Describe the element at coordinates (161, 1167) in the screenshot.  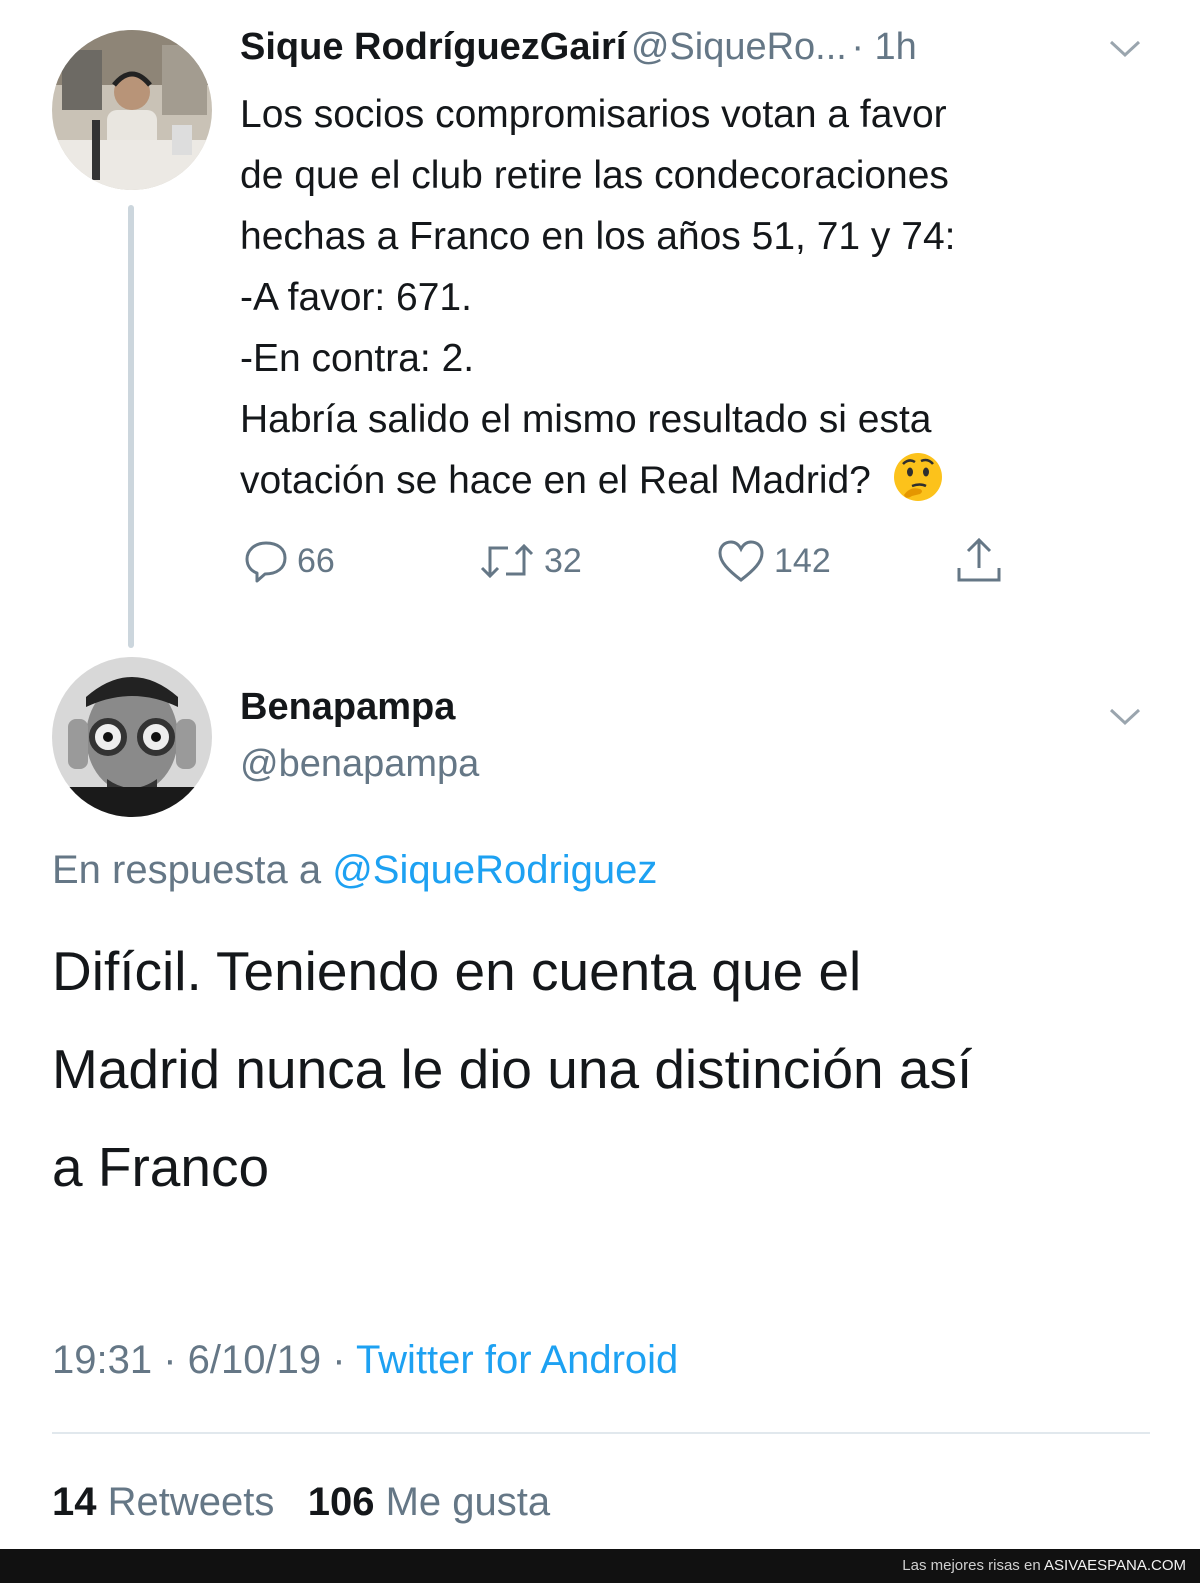
I see `tweet2-line: a Franco` at that location.